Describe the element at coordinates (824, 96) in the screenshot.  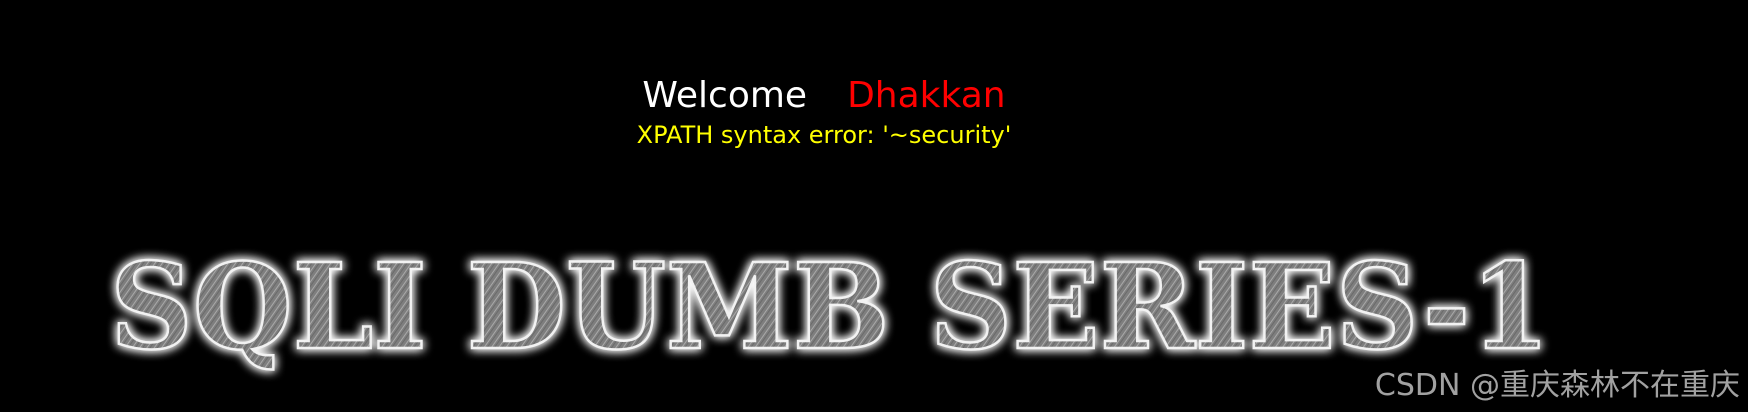
I see `welcome-line: Welcome Dhakkan` at that location.